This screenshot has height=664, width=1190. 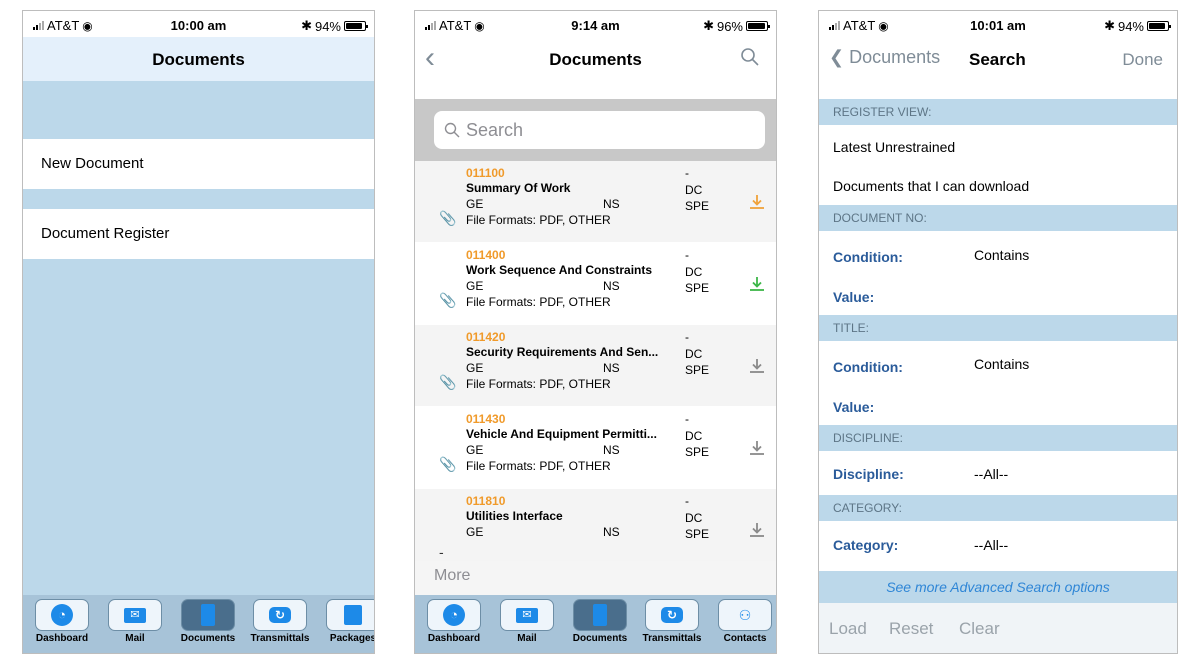 I want to click on document-no-header: DOCUMENT NO:, so click(x=998, y=218).